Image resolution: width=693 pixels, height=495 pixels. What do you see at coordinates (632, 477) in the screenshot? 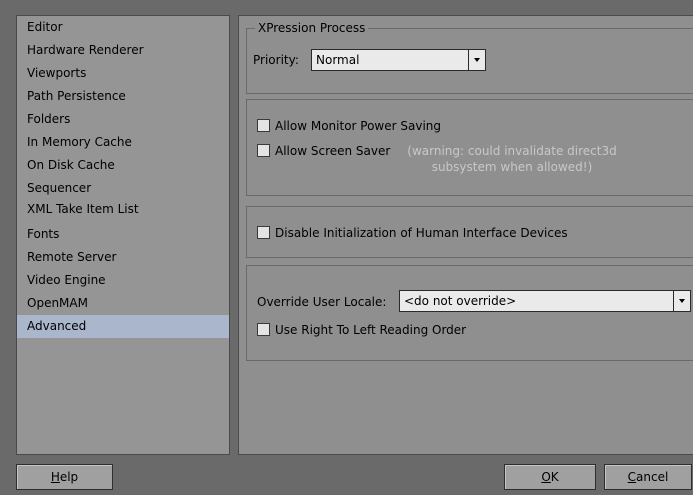
I see `cancel-mnemonic: C` at bounding box center [632, 477].